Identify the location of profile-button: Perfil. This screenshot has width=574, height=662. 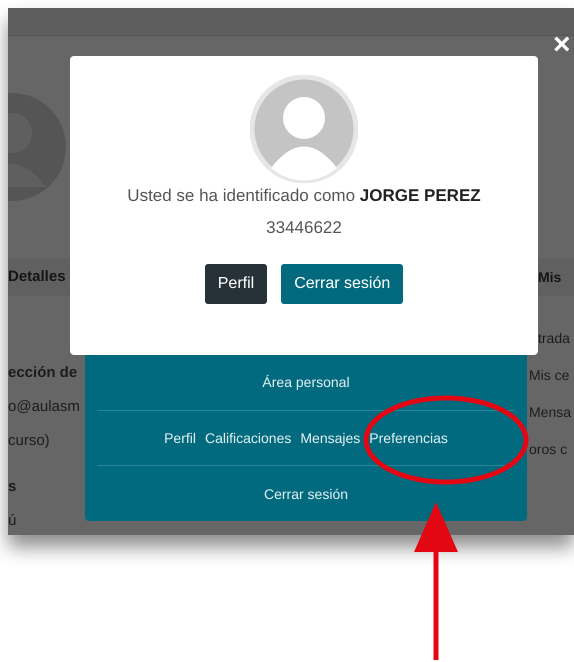
(236, 284).